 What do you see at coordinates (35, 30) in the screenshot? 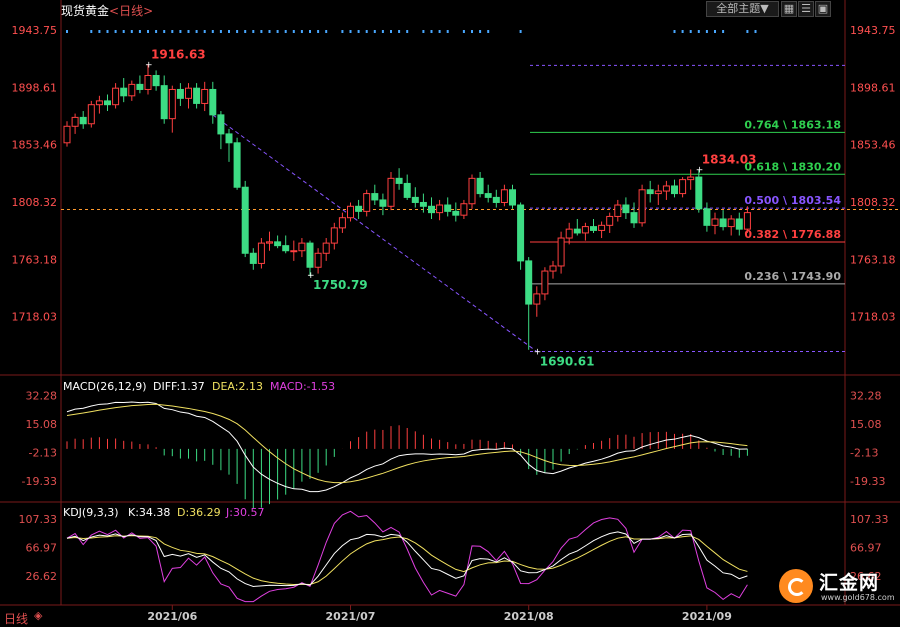
I see `price-tick-left: 1943.75` at bounding box center [35, 30].